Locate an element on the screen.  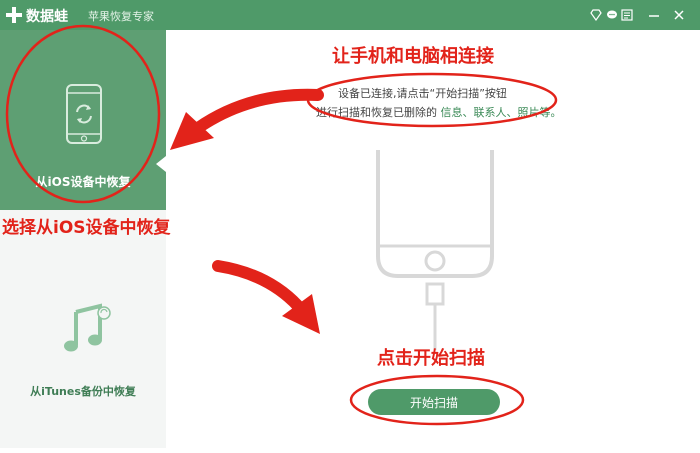
chat-icon is located at coordinates (612, 15).